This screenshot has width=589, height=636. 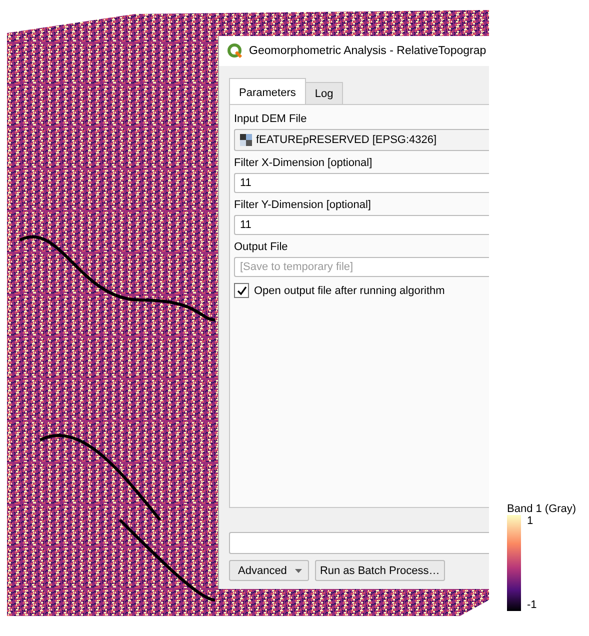 What do you see at coordinates (246, 140) in the screenshot?
I see `raster-layer-icon` at bounding box center [246, 140].